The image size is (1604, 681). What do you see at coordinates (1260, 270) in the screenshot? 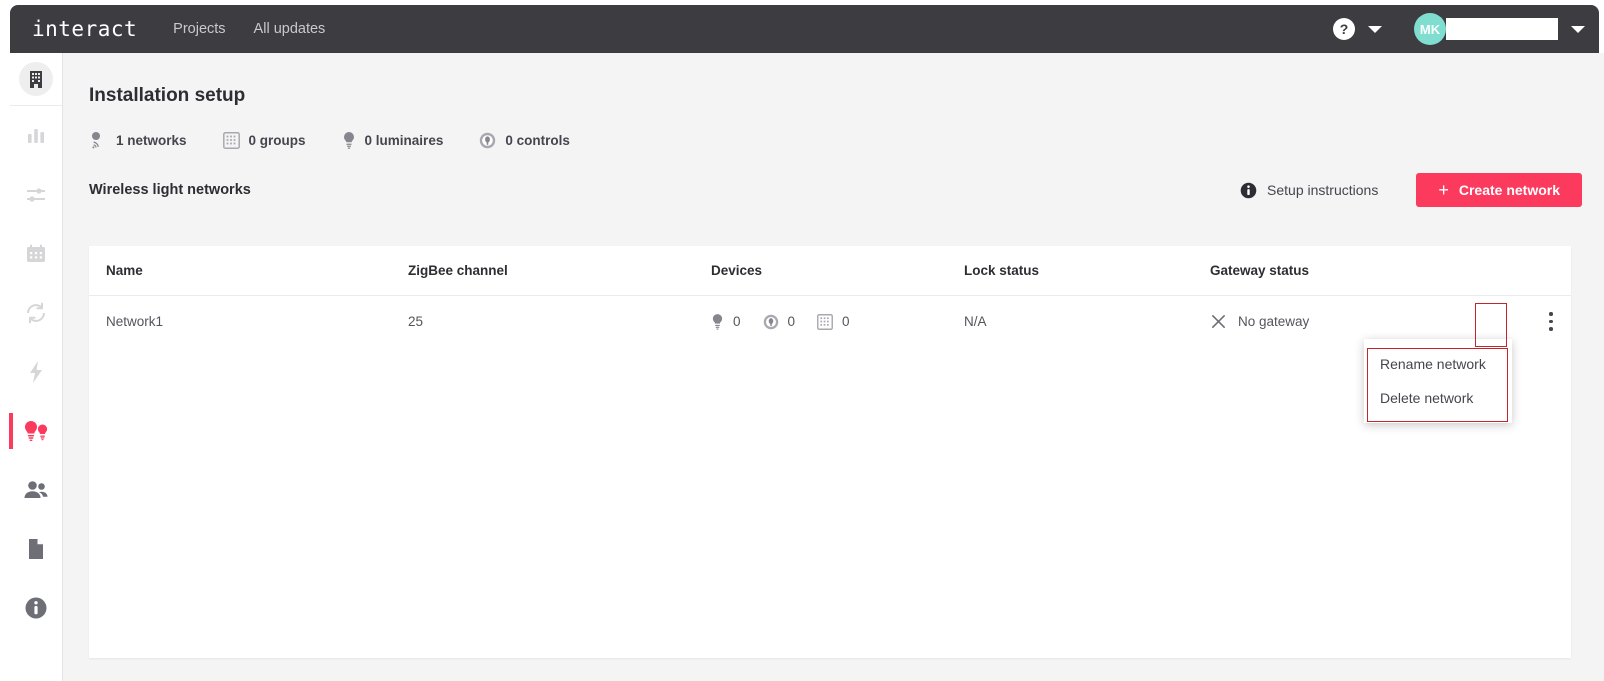
I see `column-header-gateway-status: Gateway status` at bounding box center [1260, 270].